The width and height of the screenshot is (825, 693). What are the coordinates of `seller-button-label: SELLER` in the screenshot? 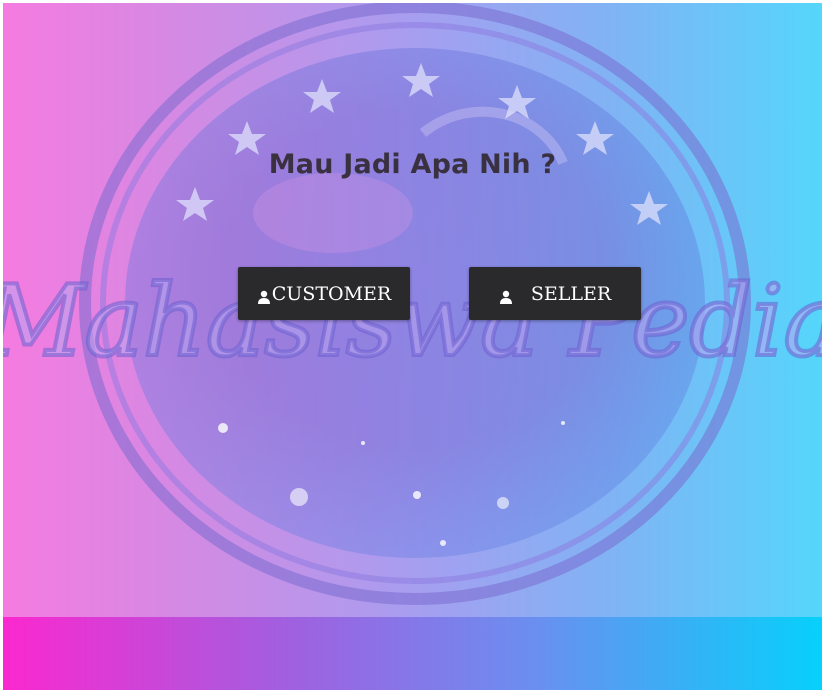 It's located at (571, 293).